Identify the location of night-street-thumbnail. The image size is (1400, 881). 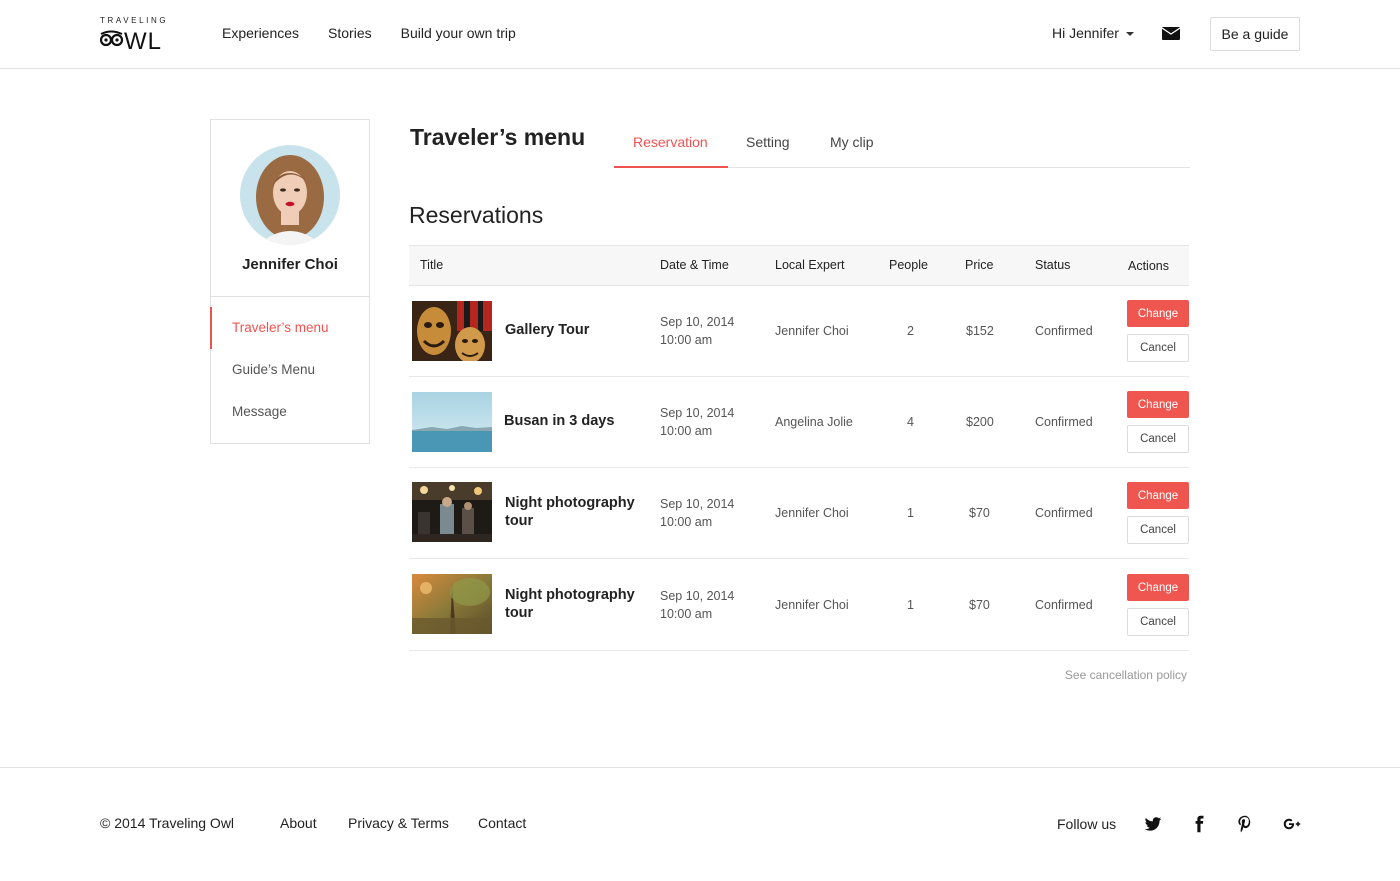
(452, 512).